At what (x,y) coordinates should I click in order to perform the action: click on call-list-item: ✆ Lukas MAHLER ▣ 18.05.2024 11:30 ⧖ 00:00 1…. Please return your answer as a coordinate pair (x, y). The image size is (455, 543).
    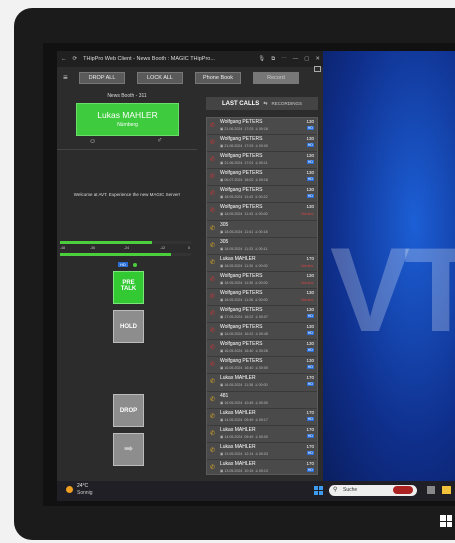
    Looking at the image, I should click on (262, 263).